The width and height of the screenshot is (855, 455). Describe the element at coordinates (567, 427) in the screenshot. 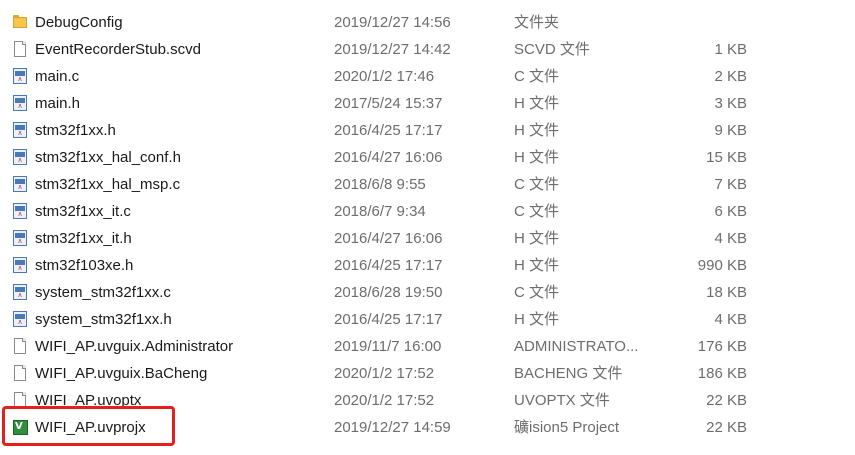

I see `file-type: 礦ision5 Project` at that location.